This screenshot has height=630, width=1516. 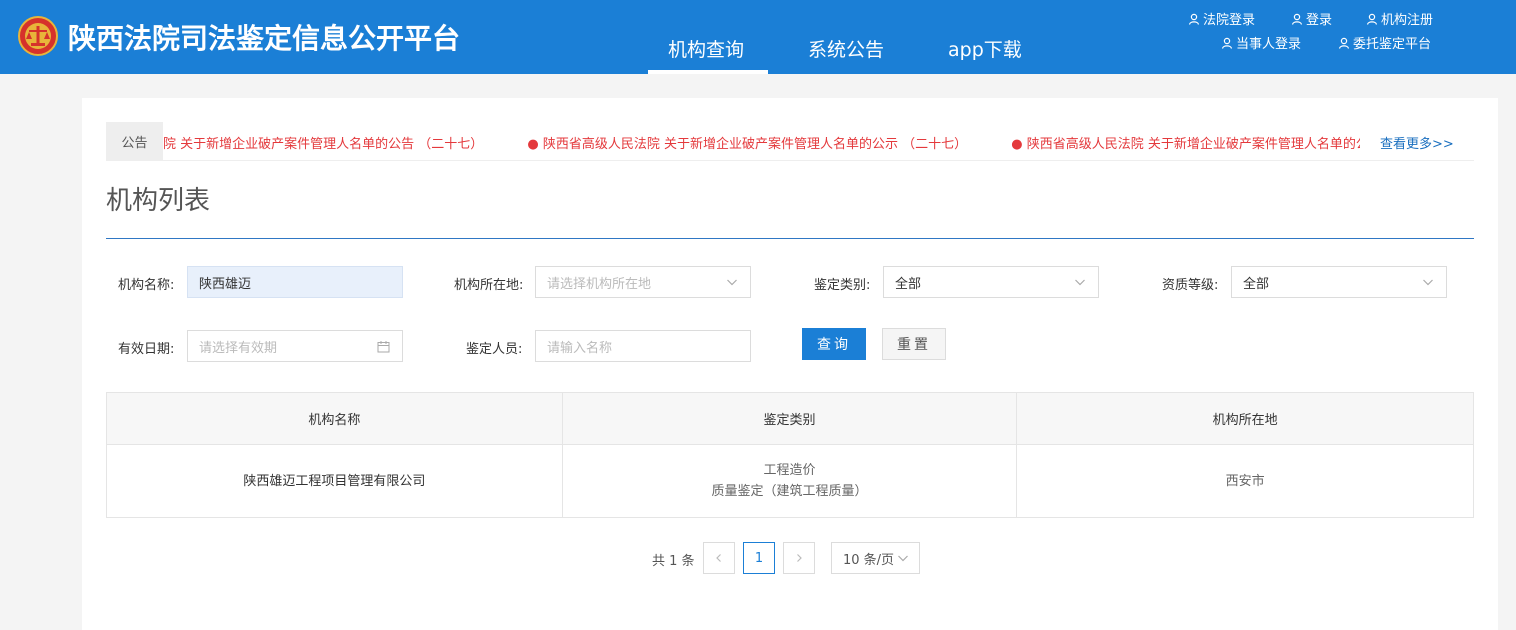 What do you see at coordinates (489, 285) in the screenshot?
I see `institution-location-label: 机构所在地:` at bounding box center [489, 285].